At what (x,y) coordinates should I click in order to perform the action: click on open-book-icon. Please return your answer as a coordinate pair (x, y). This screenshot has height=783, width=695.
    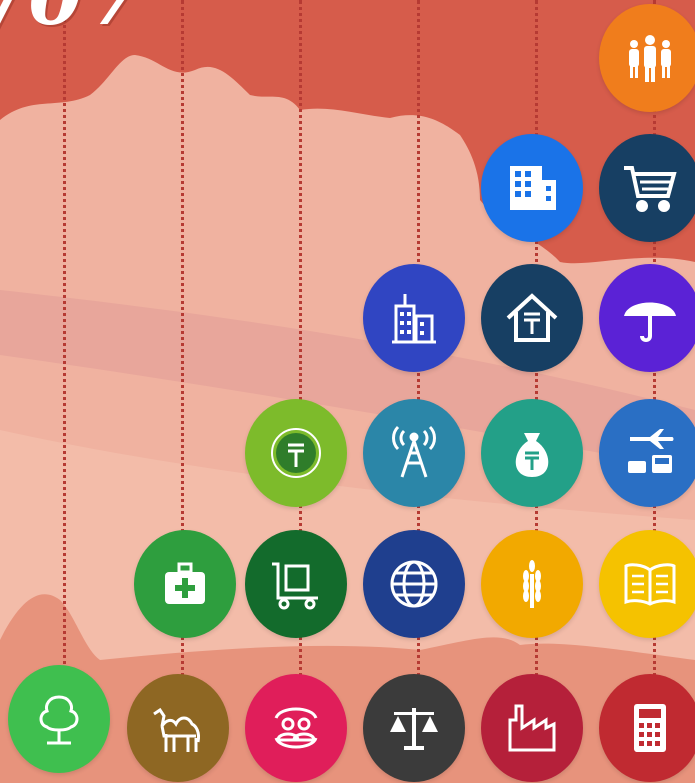
    Looking at the image, I should click on (647, 584).